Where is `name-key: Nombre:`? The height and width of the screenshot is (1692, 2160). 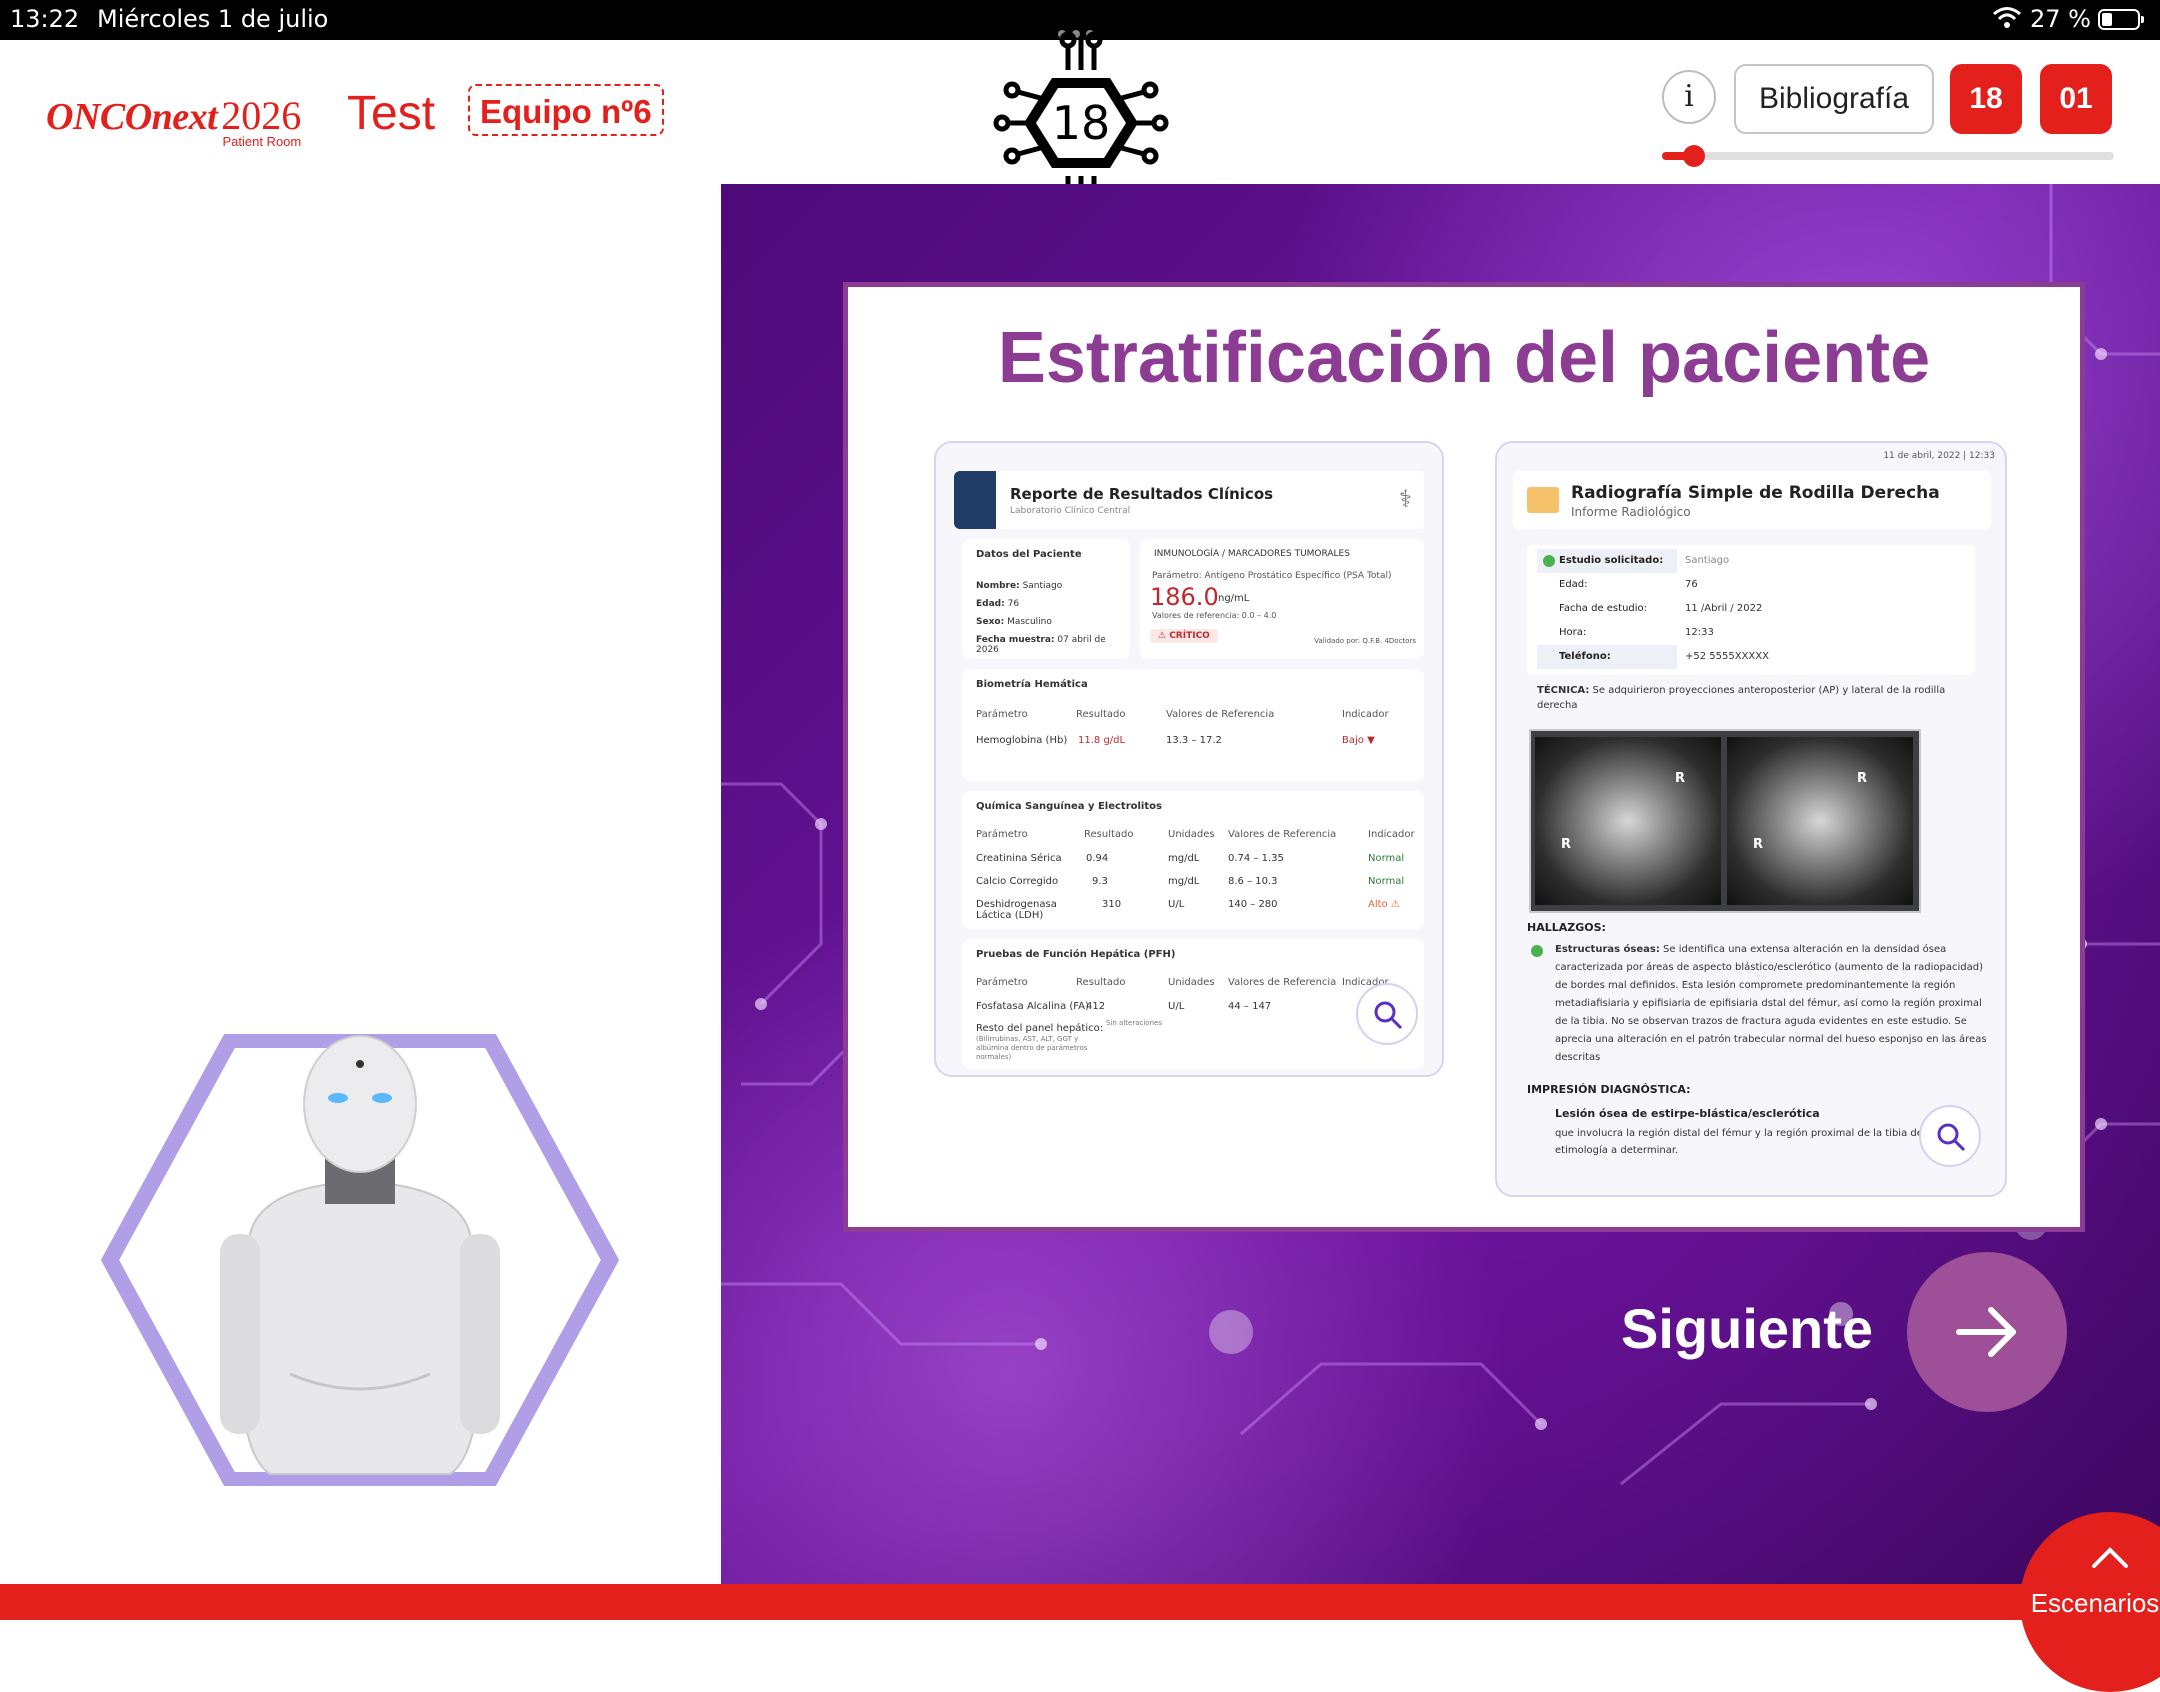 name-key: Nombre: is located at coordinates (998, 586).